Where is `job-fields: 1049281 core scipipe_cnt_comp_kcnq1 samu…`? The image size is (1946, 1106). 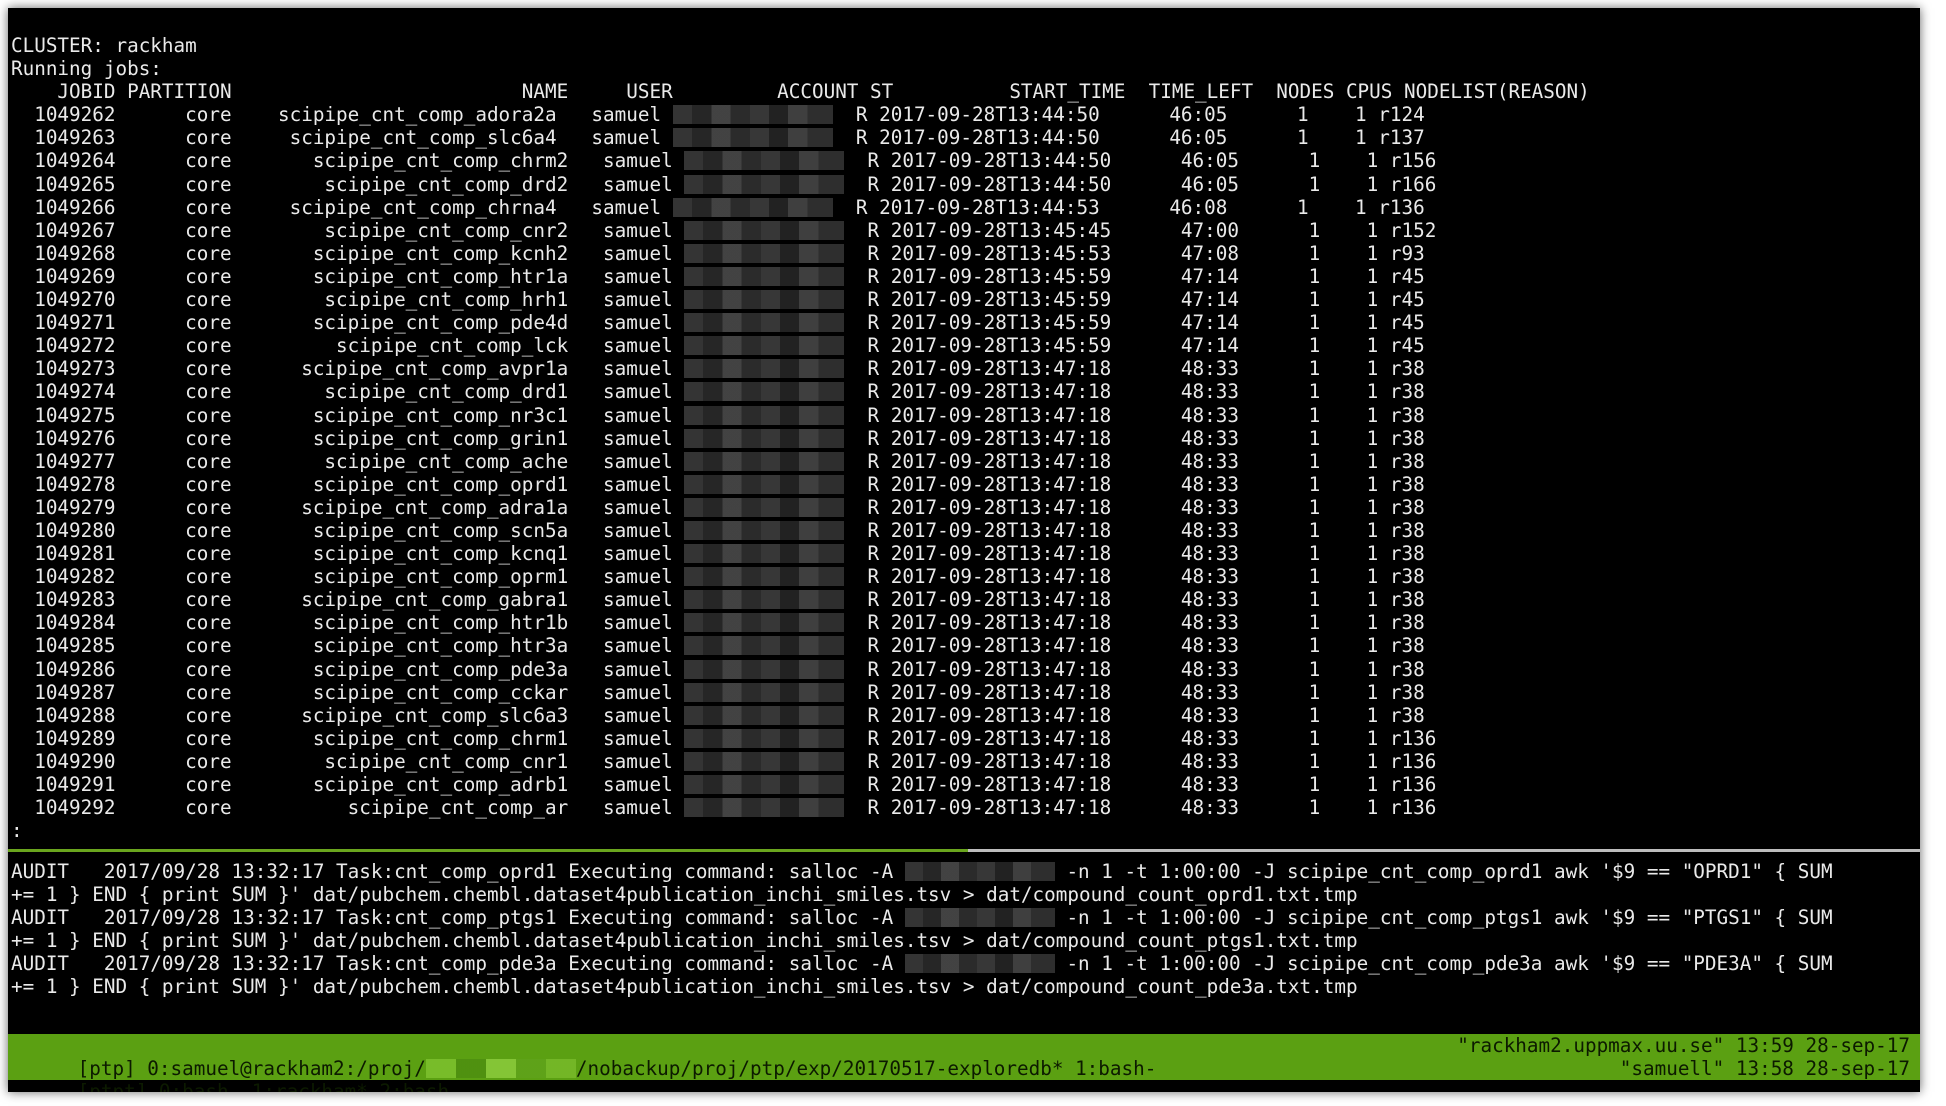 job-fields: 1049281 core scipipe_cnt_comp_kcnq1 samu… is located at coordinates (348, 554).